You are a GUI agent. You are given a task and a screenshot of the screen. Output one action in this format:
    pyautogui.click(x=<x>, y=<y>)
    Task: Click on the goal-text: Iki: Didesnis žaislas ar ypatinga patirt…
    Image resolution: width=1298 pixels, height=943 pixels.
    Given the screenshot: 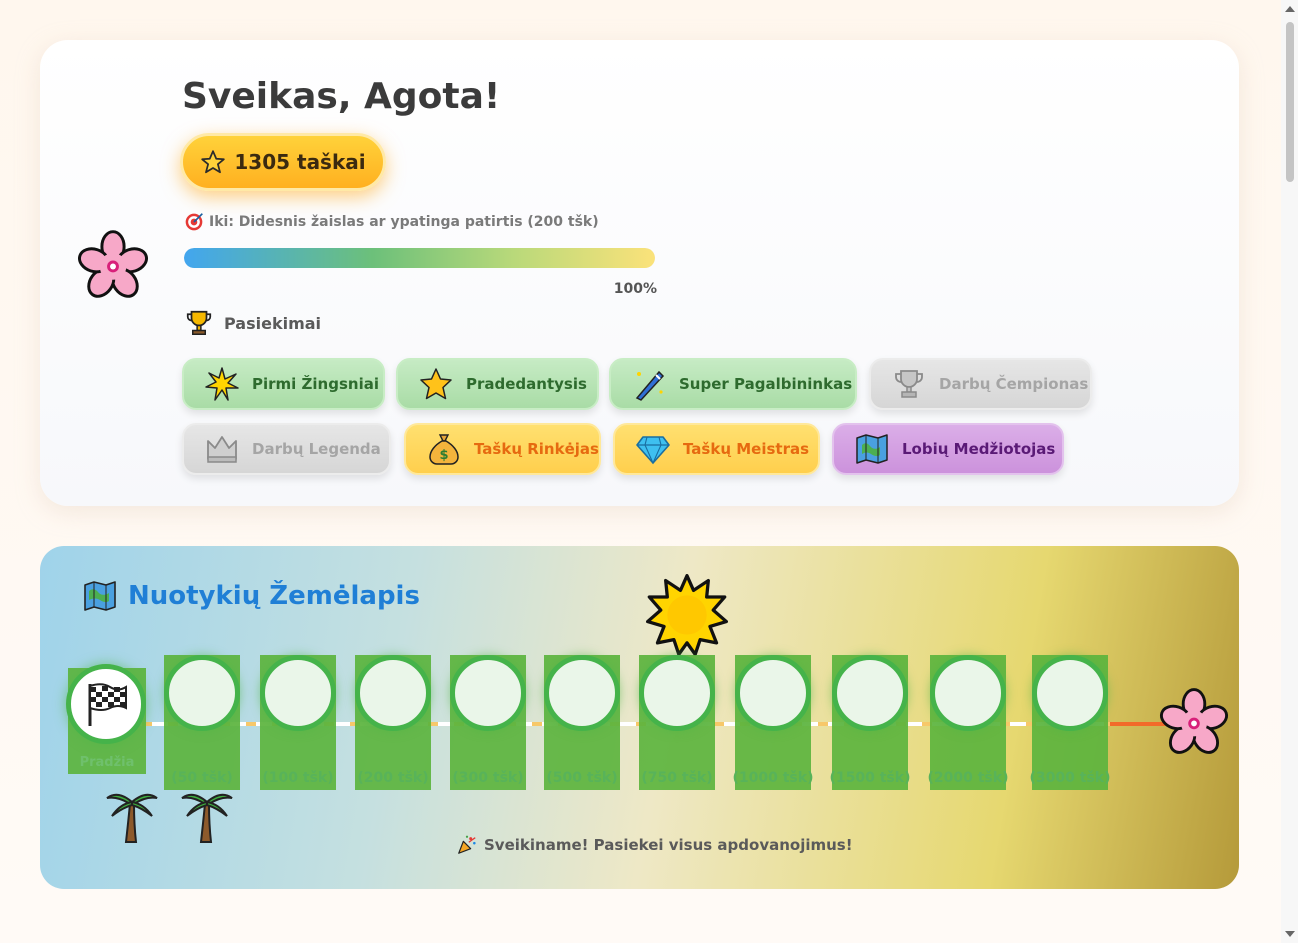 What is the action you would take?
    pyautogui.click(x=404, y=222)
    